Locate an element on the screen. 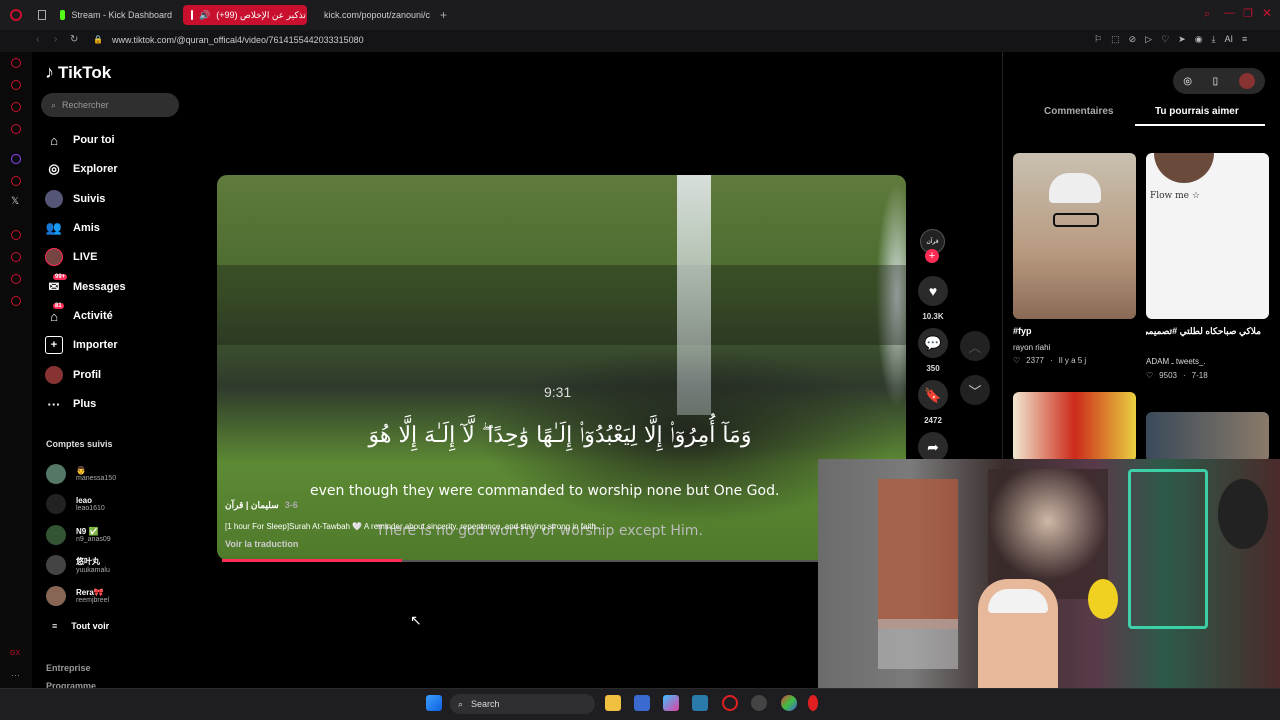 This screenshot has width=1280, height=720. x-icon: 𝕏 is located at coordinates (15, 201).